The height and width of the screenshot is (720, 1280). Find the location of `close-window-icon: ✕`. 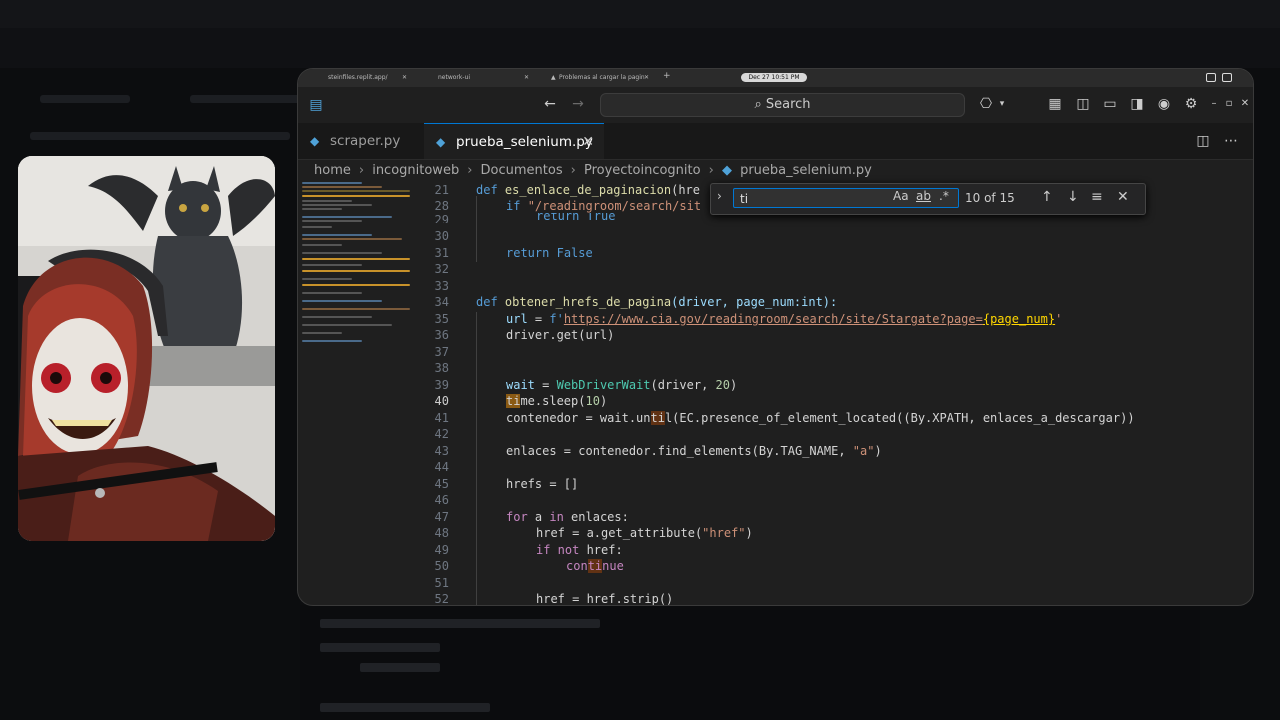

close-window-icon: ✕ is located at coordinates (1245, 104).